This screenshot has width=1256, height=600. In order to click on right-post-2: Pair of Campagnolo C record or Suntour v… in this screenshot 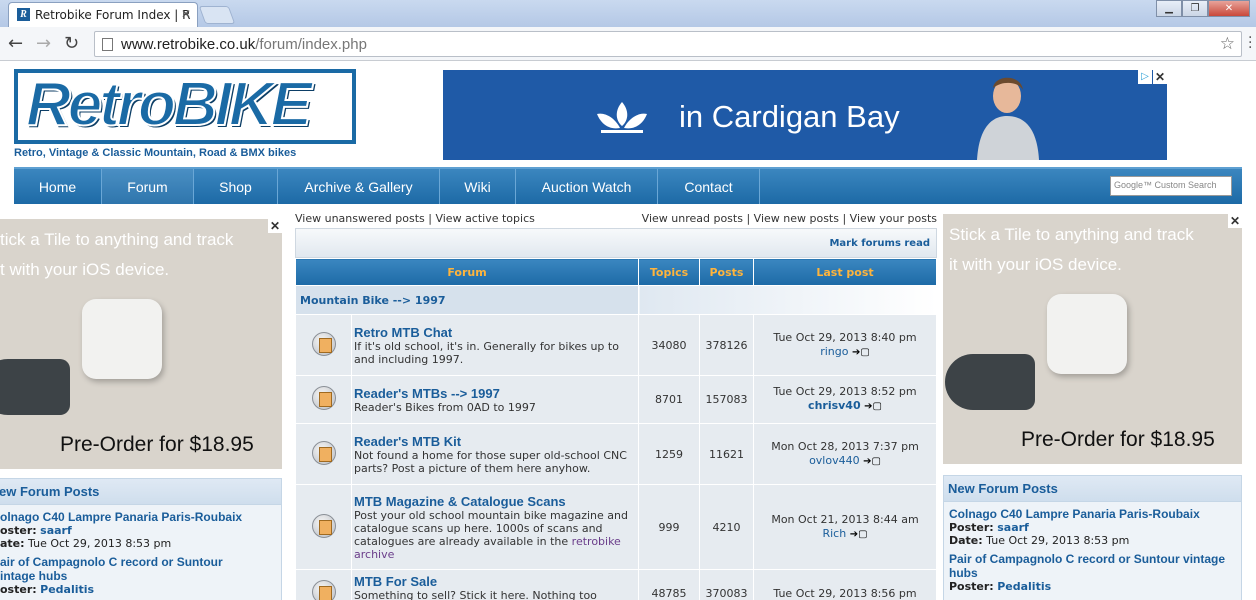, I will do `click(1092, 570)`.